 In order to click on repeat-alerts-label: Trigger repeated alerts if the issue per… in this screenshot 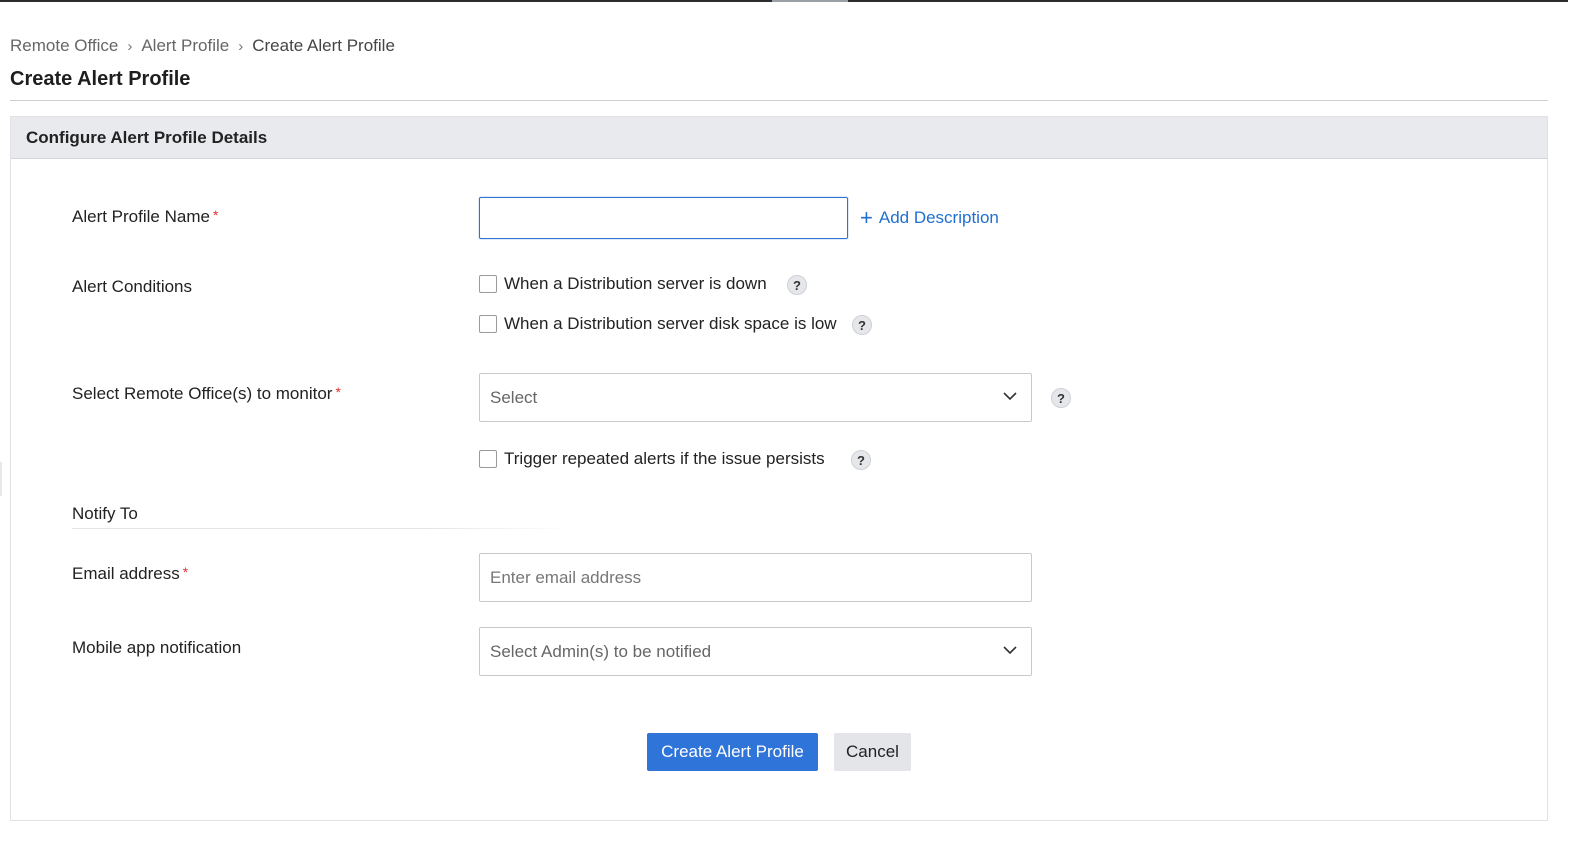, I will do `click(664, 458)`.